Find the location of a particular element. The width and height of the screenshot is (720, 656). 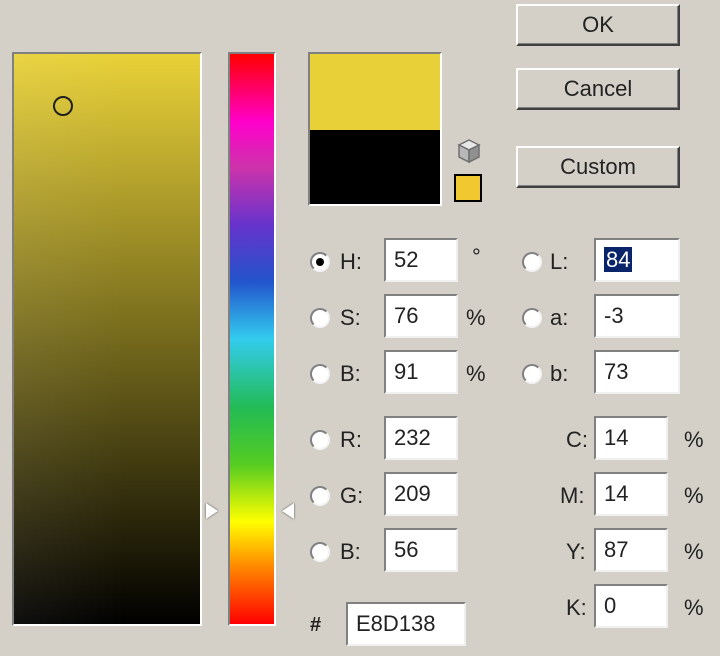

radio-red is located at coordinates (320, 440).